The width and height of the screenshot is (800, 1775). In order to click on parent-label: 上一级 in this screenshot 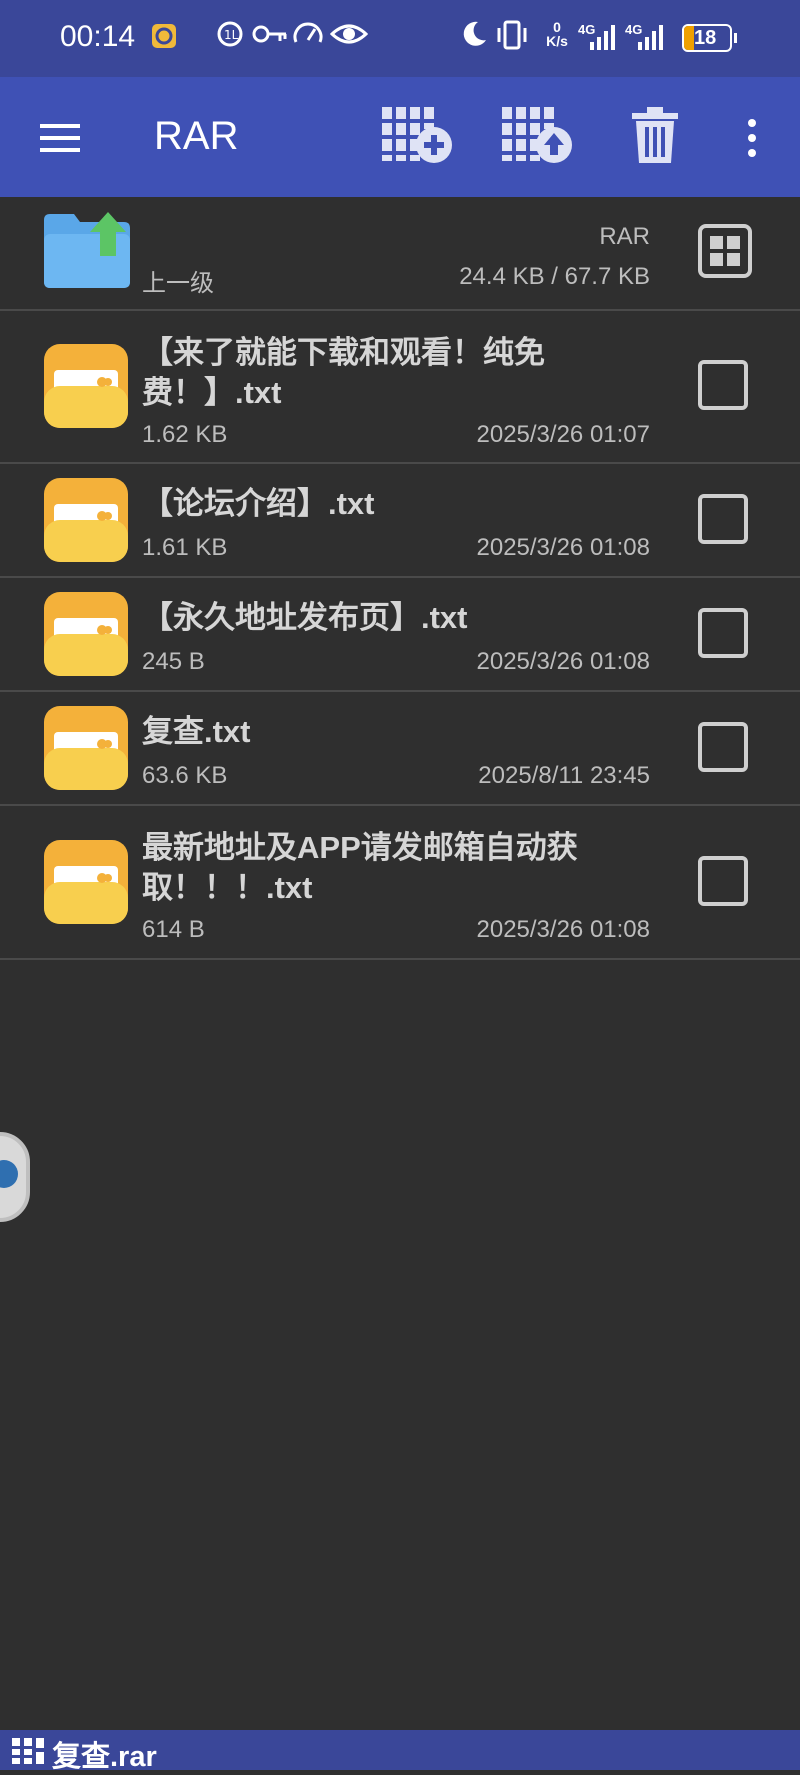, I will do `click(178, 283)`.